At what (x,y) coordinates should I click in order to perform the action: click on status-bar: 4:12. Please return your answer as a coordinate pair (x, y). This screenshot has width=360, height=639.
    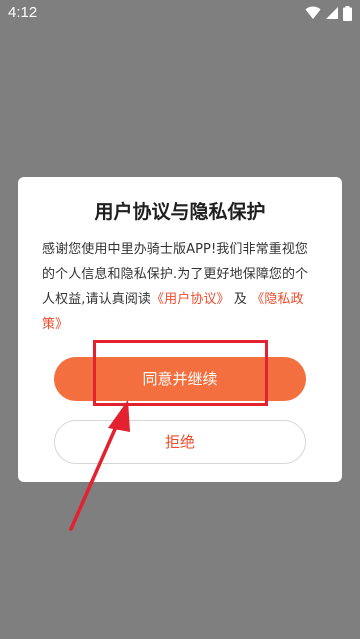
    Looking at the image, I should click on (180, 13).